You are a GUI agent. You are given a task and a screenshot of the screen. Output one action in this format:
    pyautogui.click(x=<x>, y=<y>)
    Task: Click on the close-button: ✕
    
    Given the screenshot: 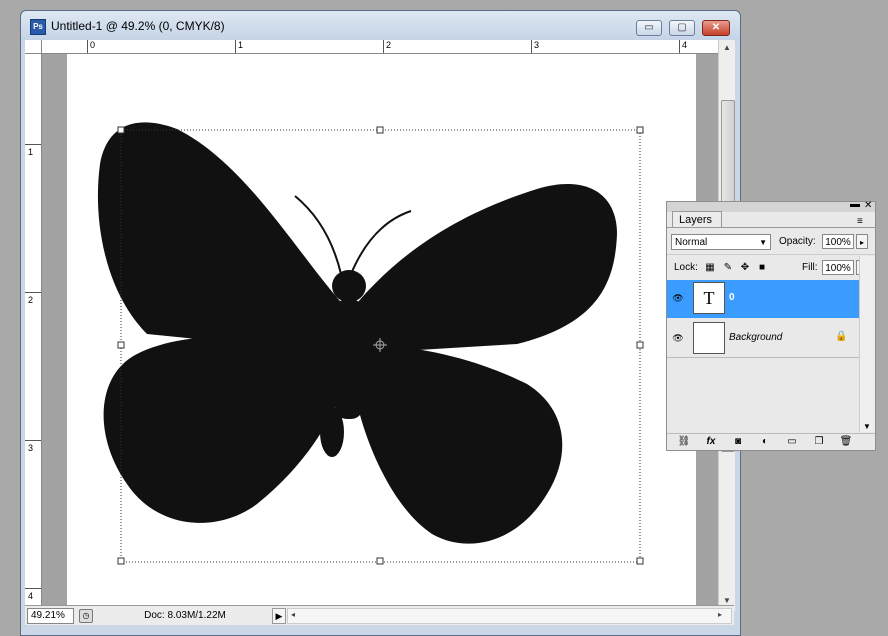 What is the action you would take?
    pyautogui.click(x=716, y=28)
    